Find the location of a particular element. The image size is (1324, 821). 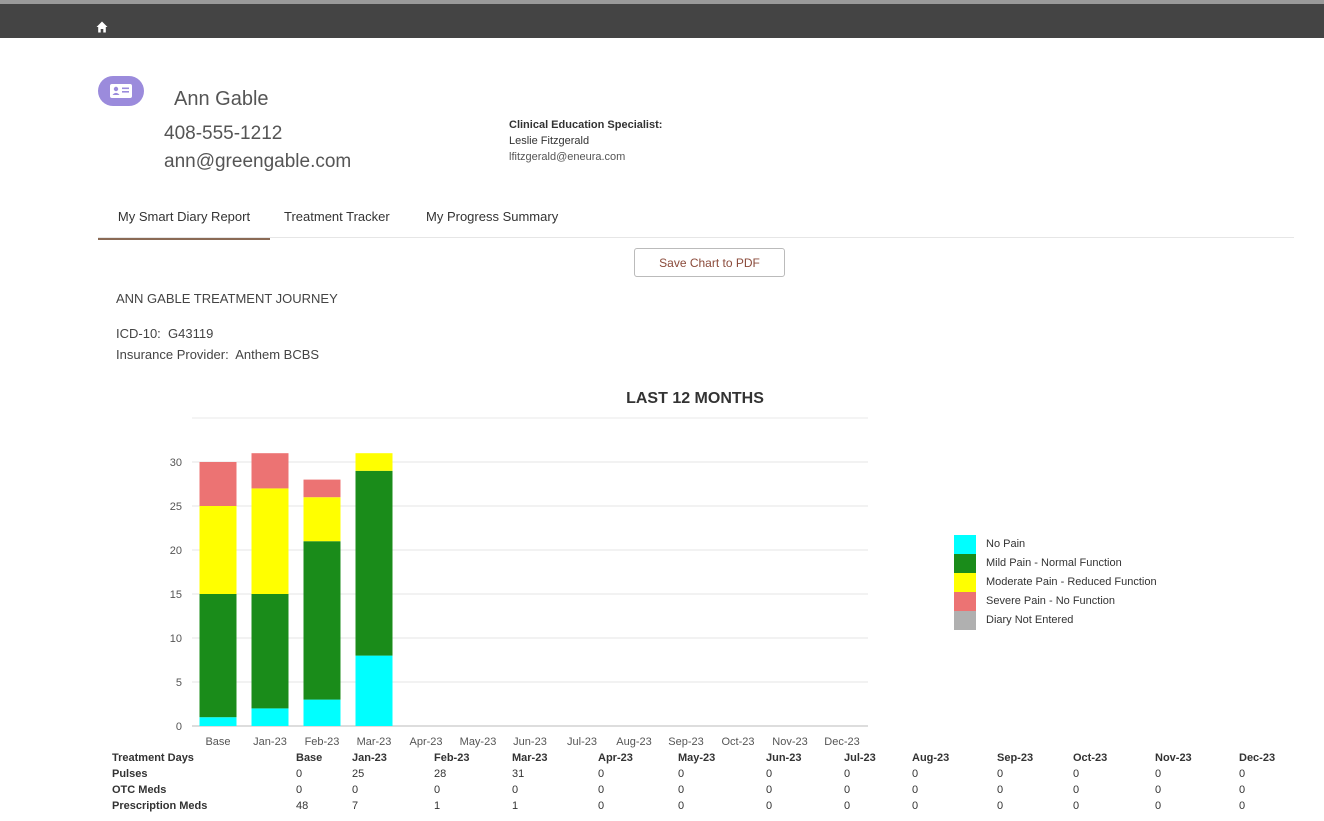

column-header: Jan-23 is located at coordinates (369, 758).